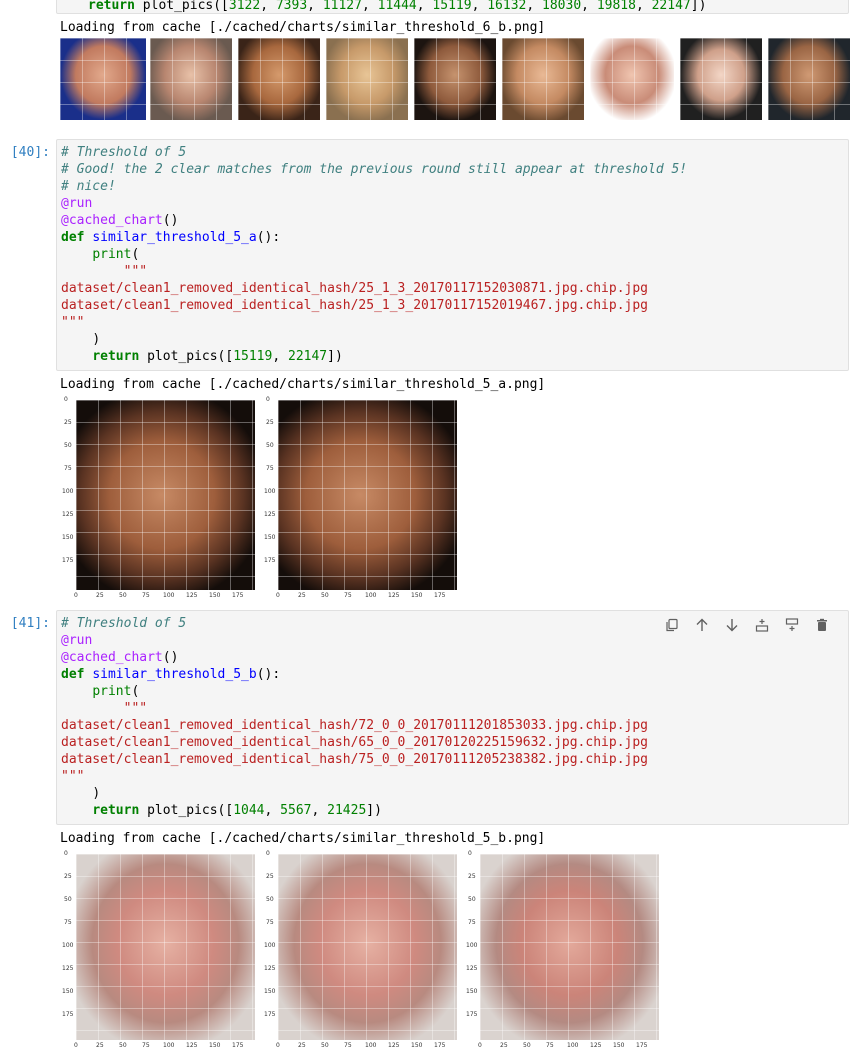 The width and height of the screenshot is (866, 1056). What do you see at coordinates (174, 237) in the screenshot?
I see `function-name: similar_threshold_5_a` at bounding box center [174, 237].